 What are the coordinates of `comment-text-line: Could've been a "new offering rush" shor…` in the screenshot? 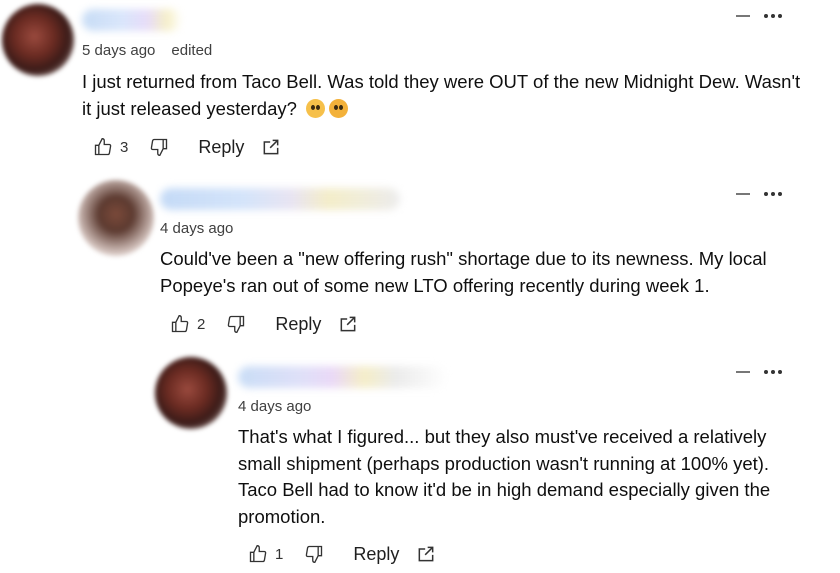 It's located at (463, 258).